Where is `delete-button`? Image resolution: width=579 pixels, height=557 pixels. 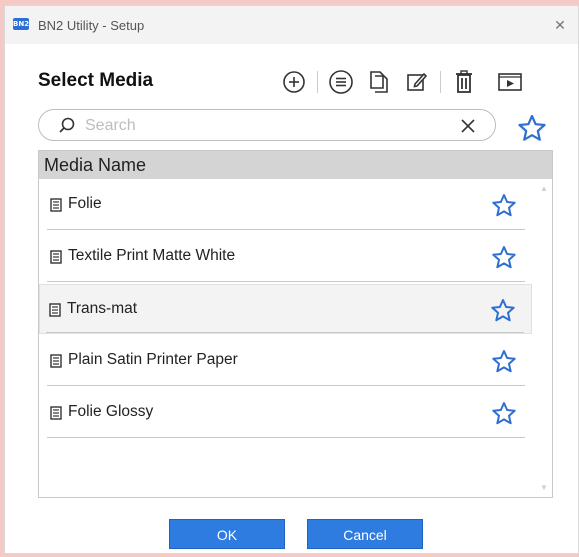
delete-button is located at coordinates (464, 82).